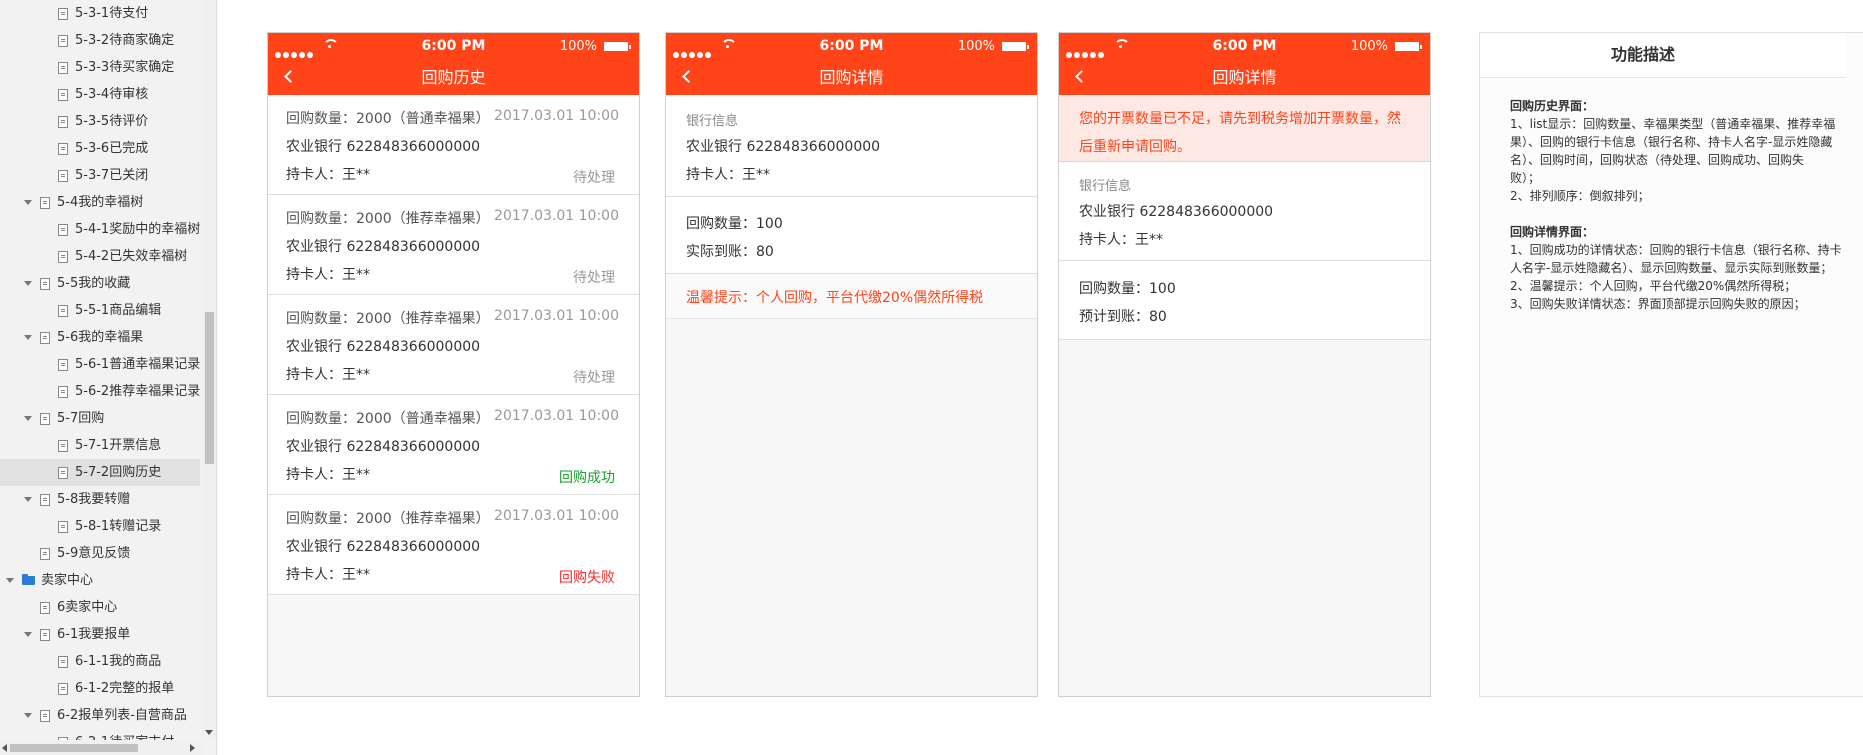 This screenshot has width=1863, height=755. I want to click on sidebar-item: 6卖家中心, so click(100, 607).